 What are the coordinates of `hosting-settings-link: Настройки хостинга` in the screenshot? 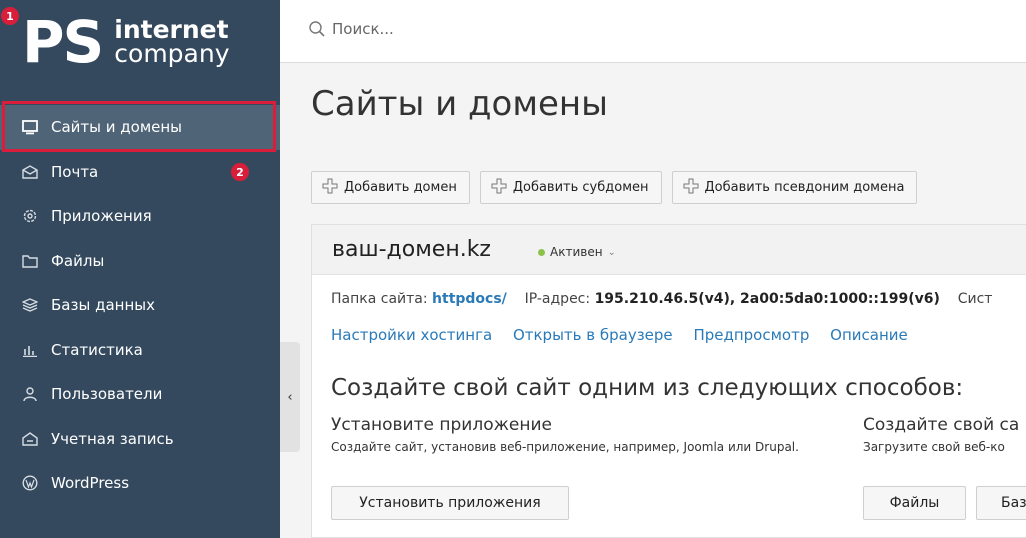 It's located at (411, 335).